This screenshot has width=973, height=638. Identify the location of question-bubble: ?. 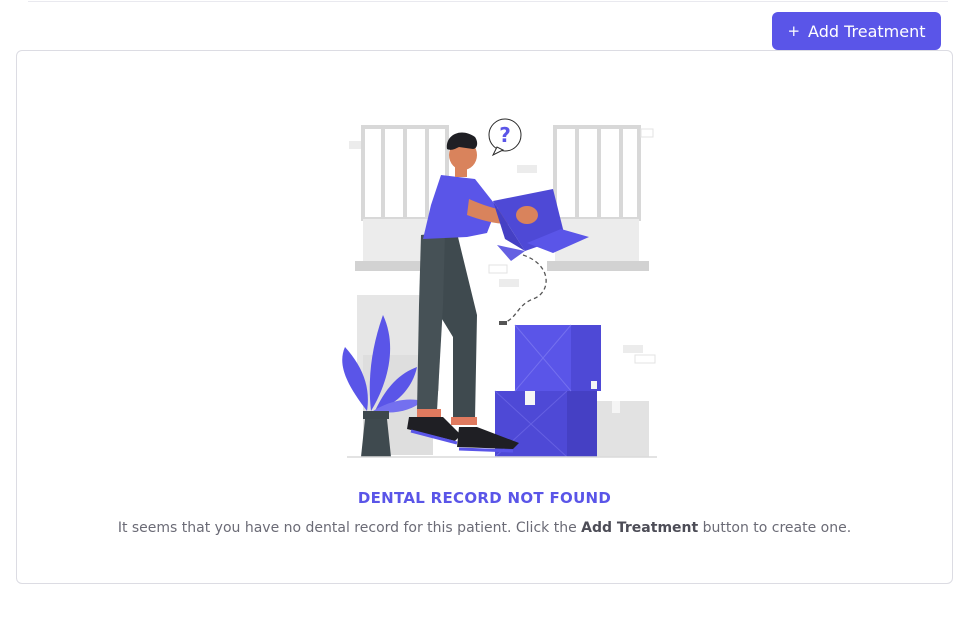
(505, 137).